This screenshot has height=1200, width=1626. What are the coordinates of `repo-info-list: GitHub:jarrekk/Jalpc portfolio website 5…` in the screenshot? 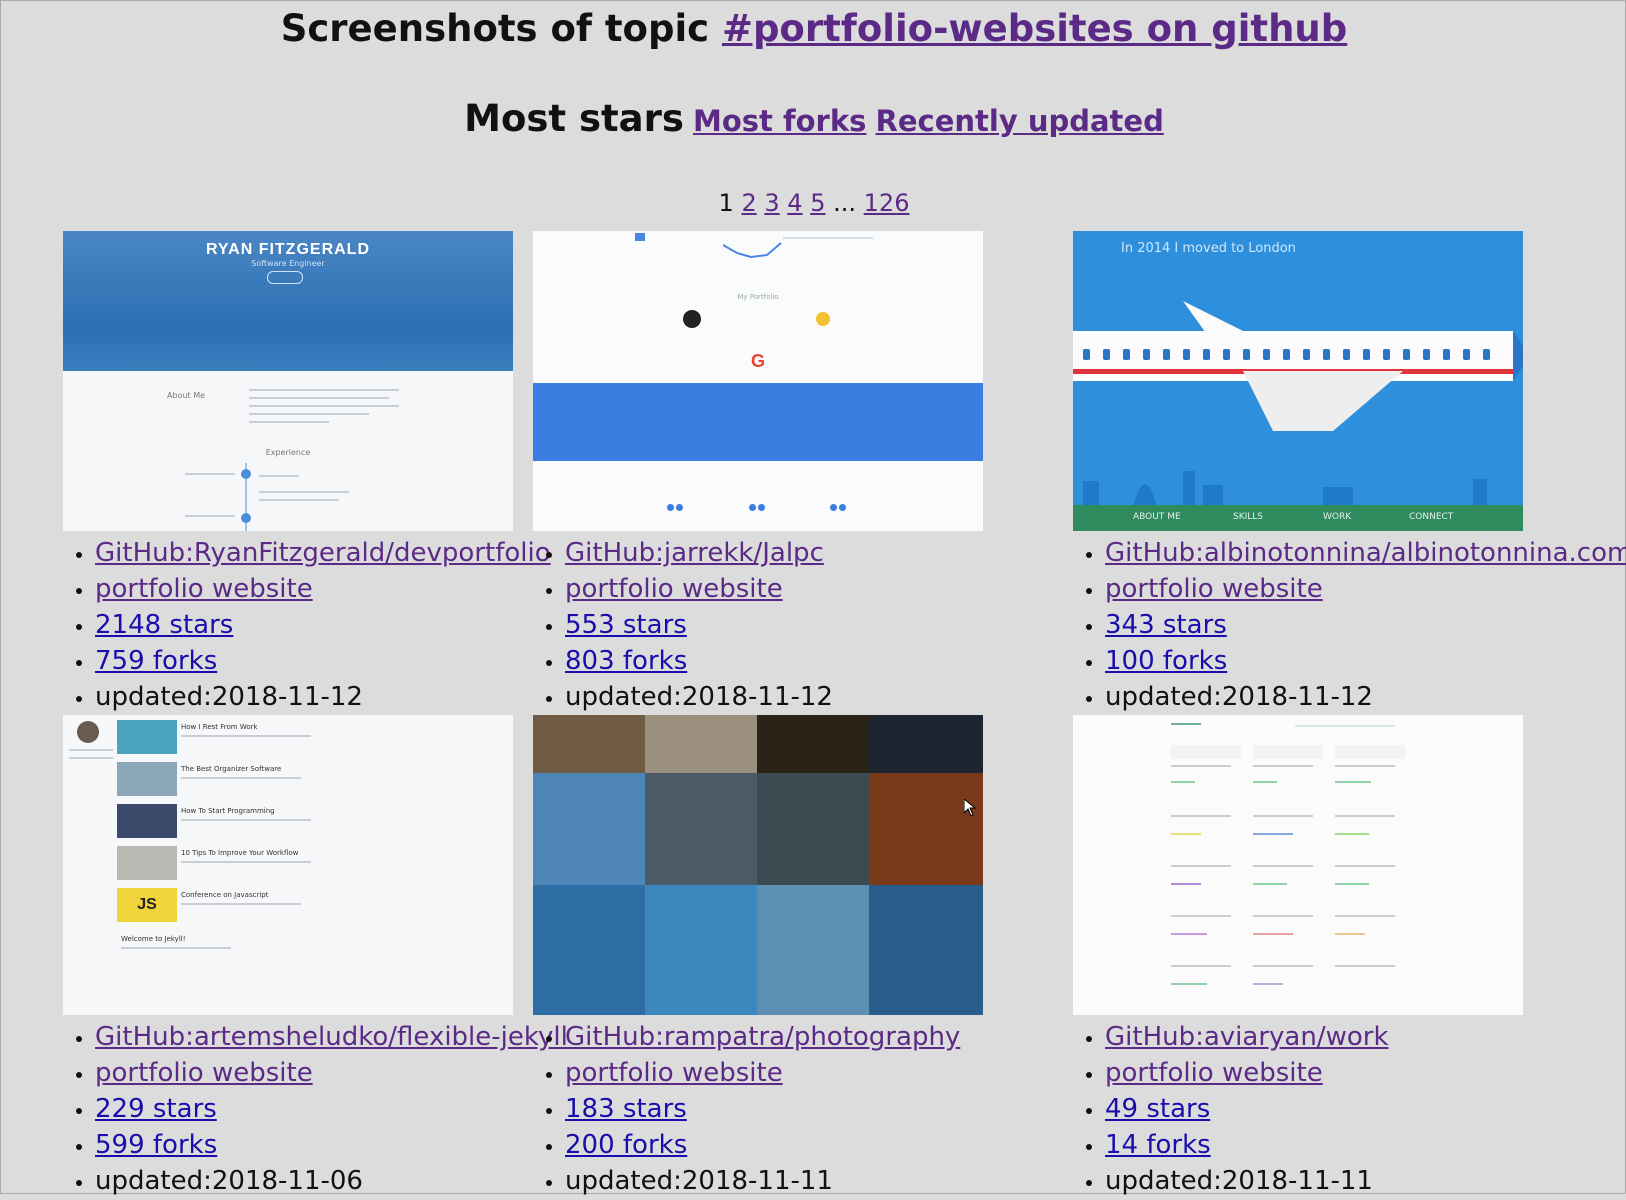 It's located at (758, 625).